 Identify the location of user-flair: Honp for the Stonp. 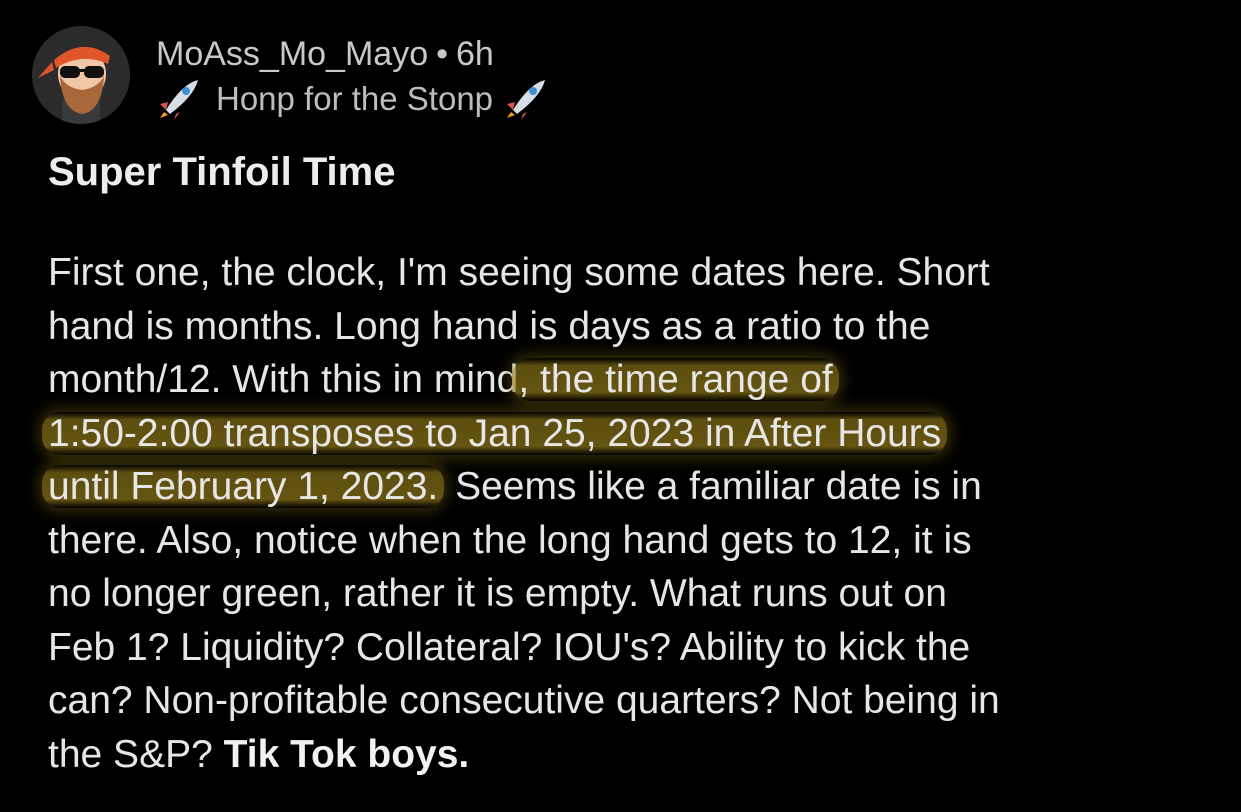
(352, 99).